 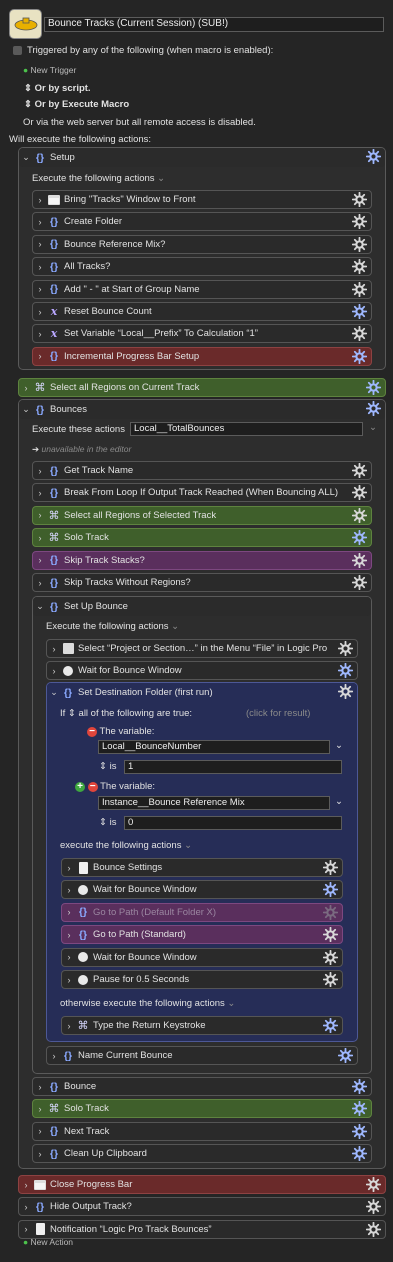 I want to click on execute-count-chevron: ⌄, so click(x=373, y=427).